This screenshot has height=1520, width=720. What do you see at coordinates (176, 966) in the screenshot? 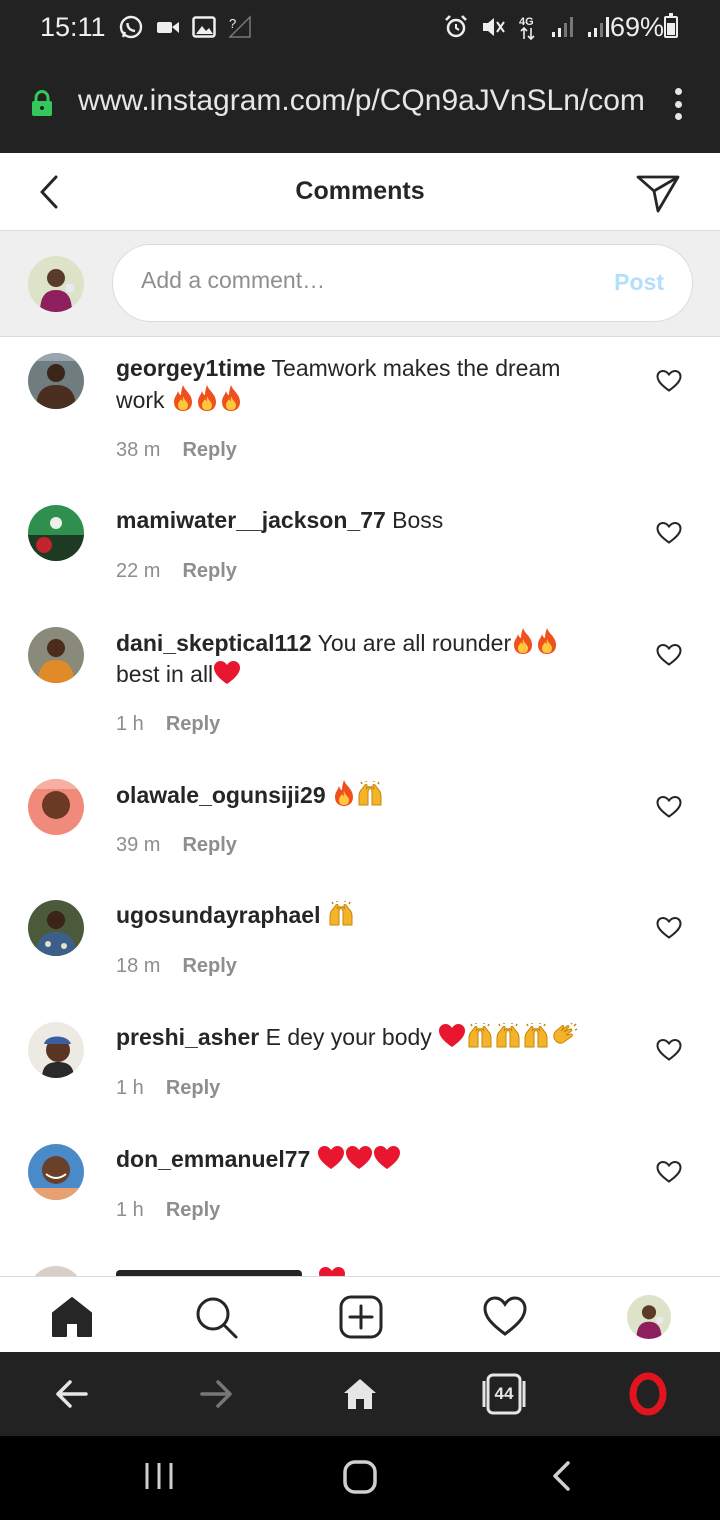
I see `comment-meta: 18 m Reply` at bounding box center [176, 966].